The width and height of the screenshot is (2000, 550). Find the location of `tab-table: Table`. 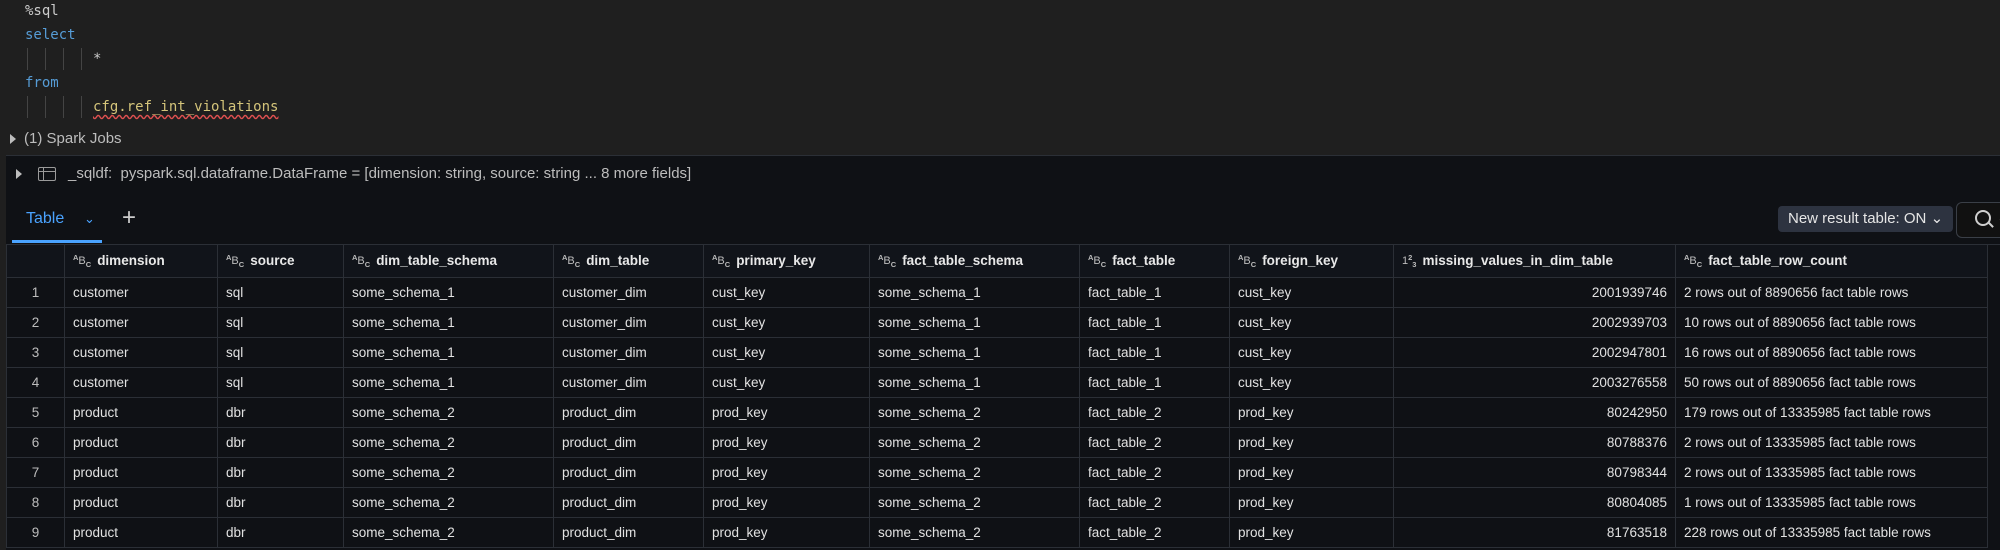

tab-table: Table is located at coordinates (45, 219).